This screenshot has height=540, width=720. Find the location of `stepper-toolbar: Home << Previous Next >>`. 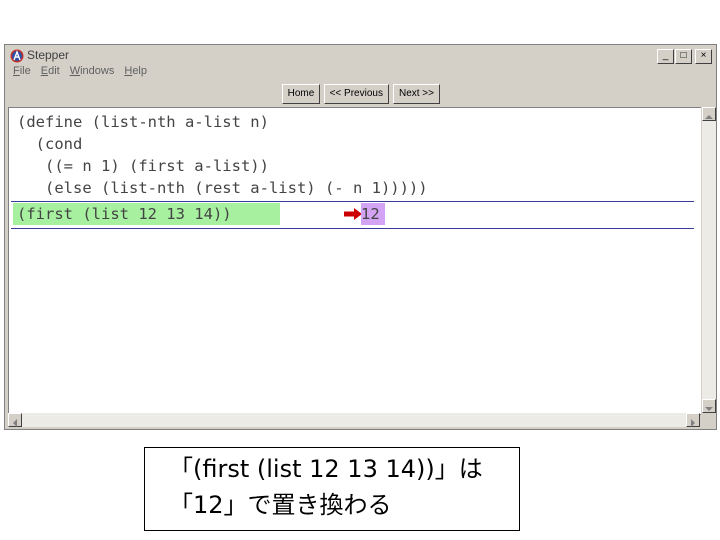

stepper-toolbar: Home << Previous Next >> is located at coordinates (360, 94).